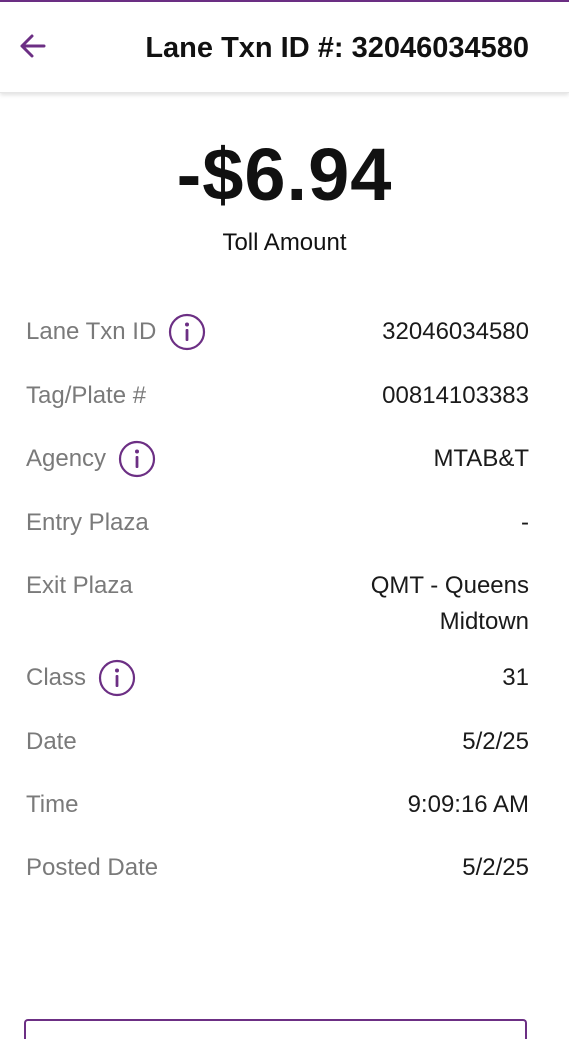 The image size is (569, 1039). What do you see at coordinates (87, 522) in the screenshot?
I see `entry-plaza-label: Entry Plaza` at bounding box center [87, 522].